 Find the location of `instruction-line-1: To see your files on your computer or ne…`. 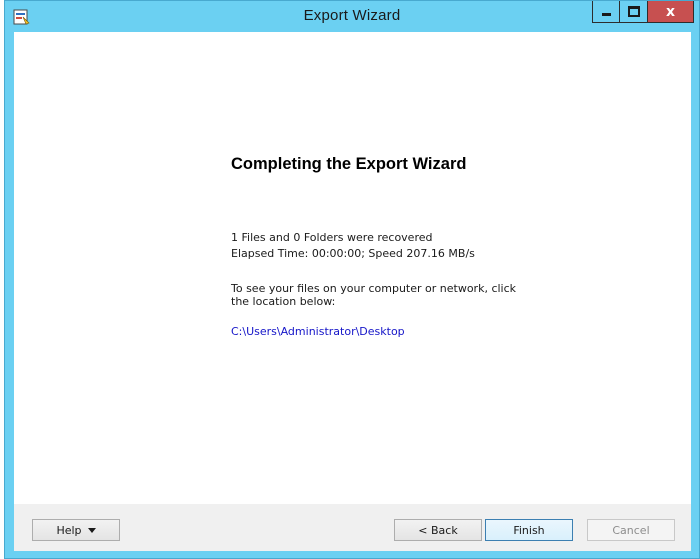

instruction-line-1: To see your files on your computer or ne… is located at coordinates (374, 288).